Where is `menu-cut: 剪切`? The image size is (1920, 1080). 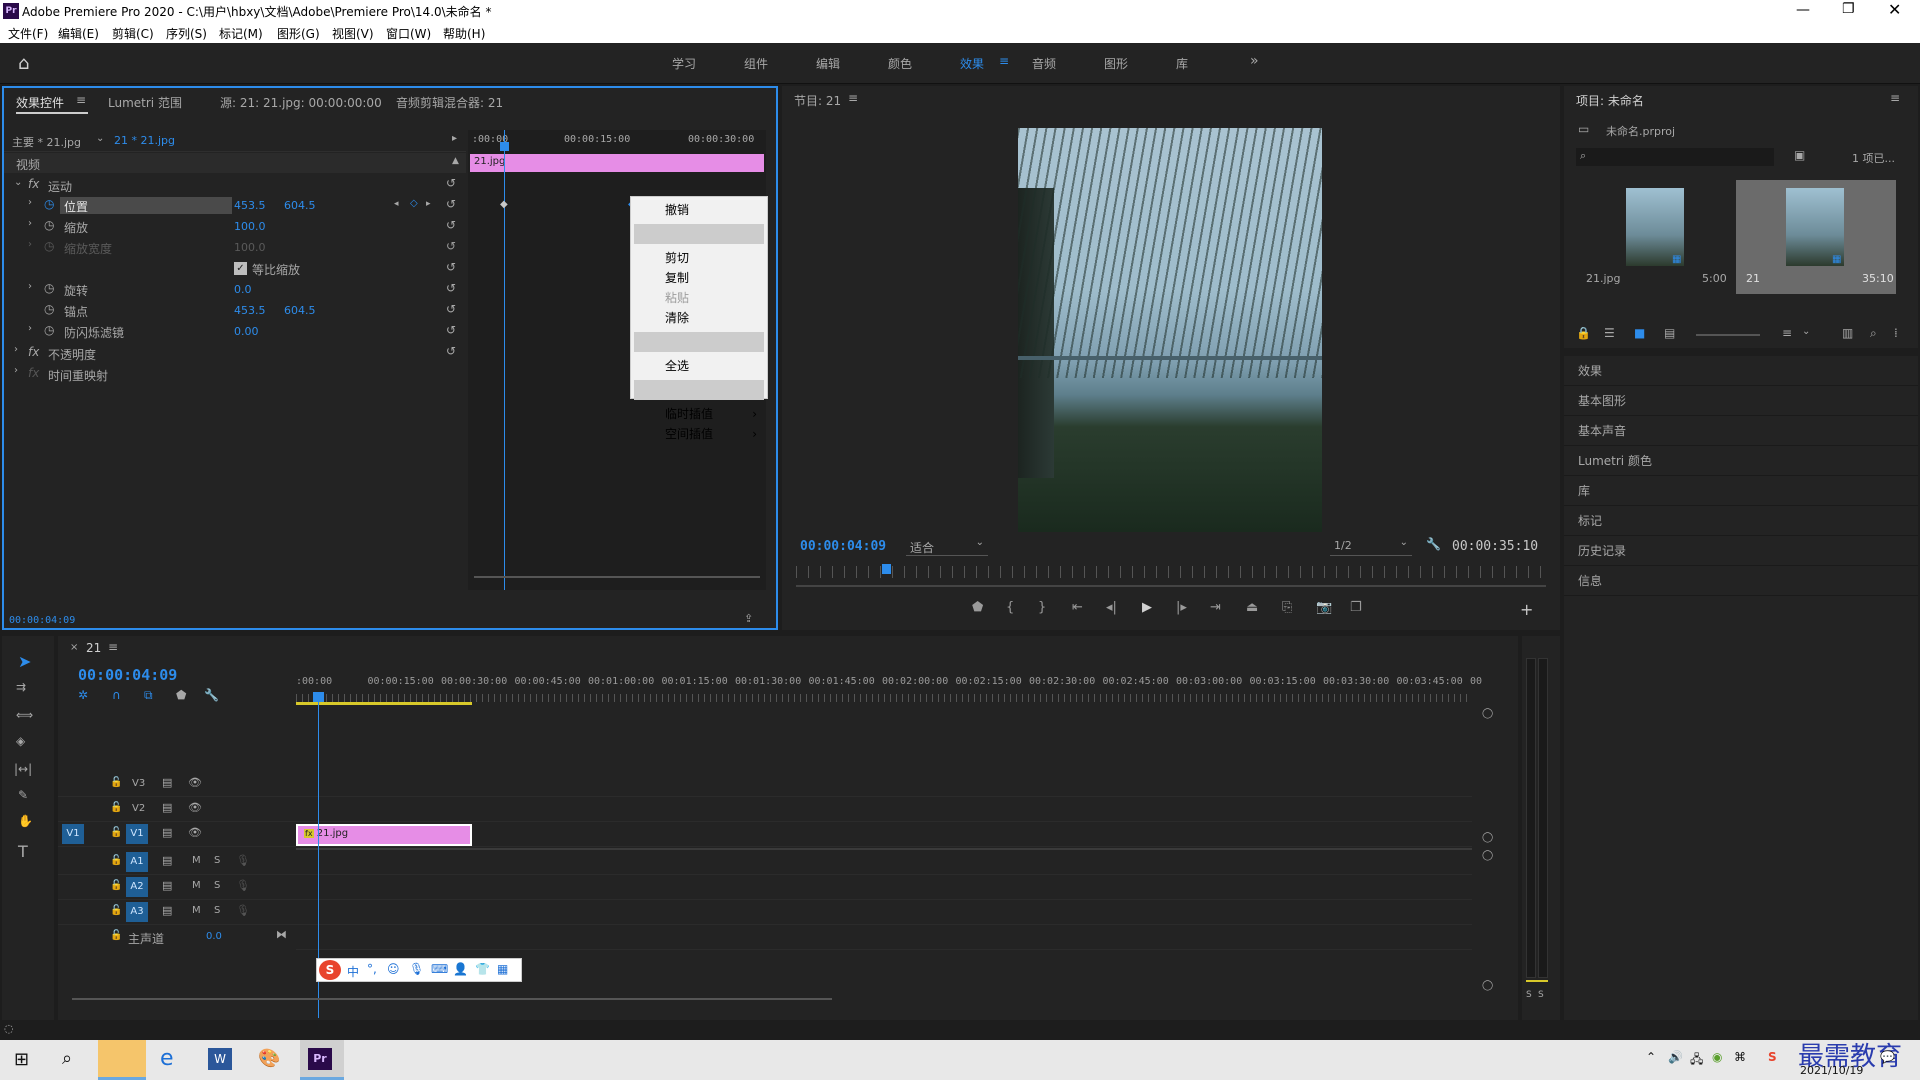 menu-cut: 剪切 is located at coordinates (699, 258).